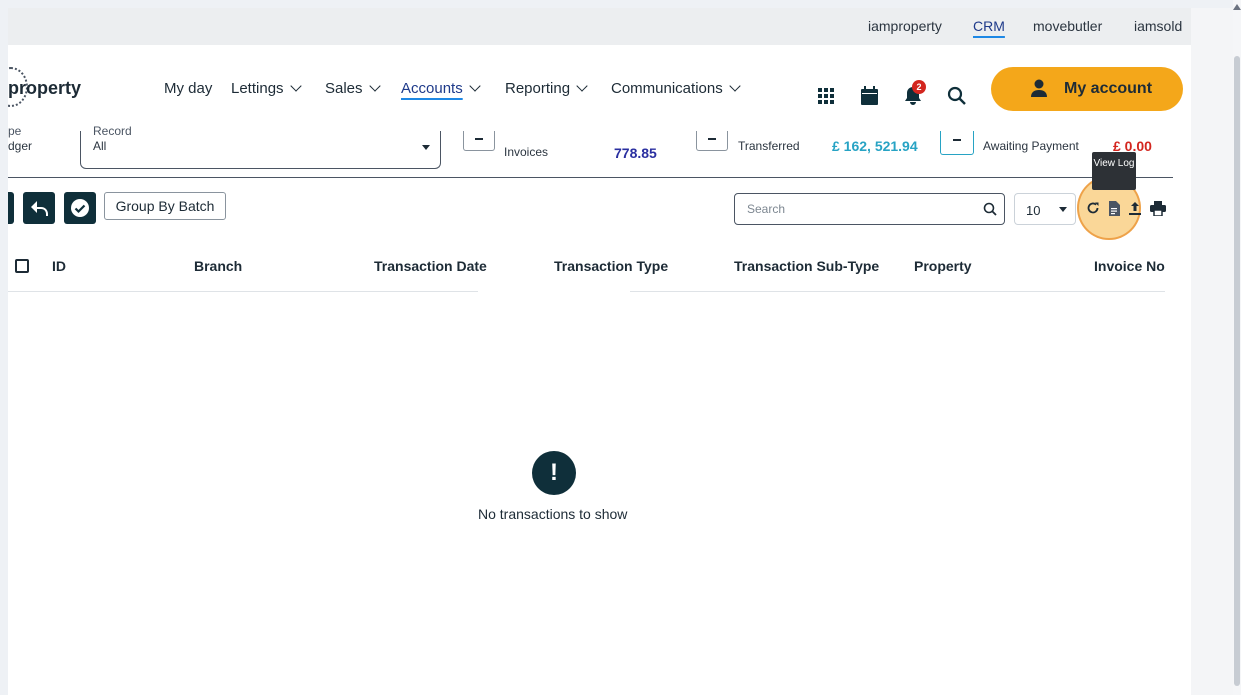  What do you see at coordinates (620, 26) in the screenshot?
I see `top-links-bar: iamproperty CRM movebutler iamsold` at bounding box center [620, 26].